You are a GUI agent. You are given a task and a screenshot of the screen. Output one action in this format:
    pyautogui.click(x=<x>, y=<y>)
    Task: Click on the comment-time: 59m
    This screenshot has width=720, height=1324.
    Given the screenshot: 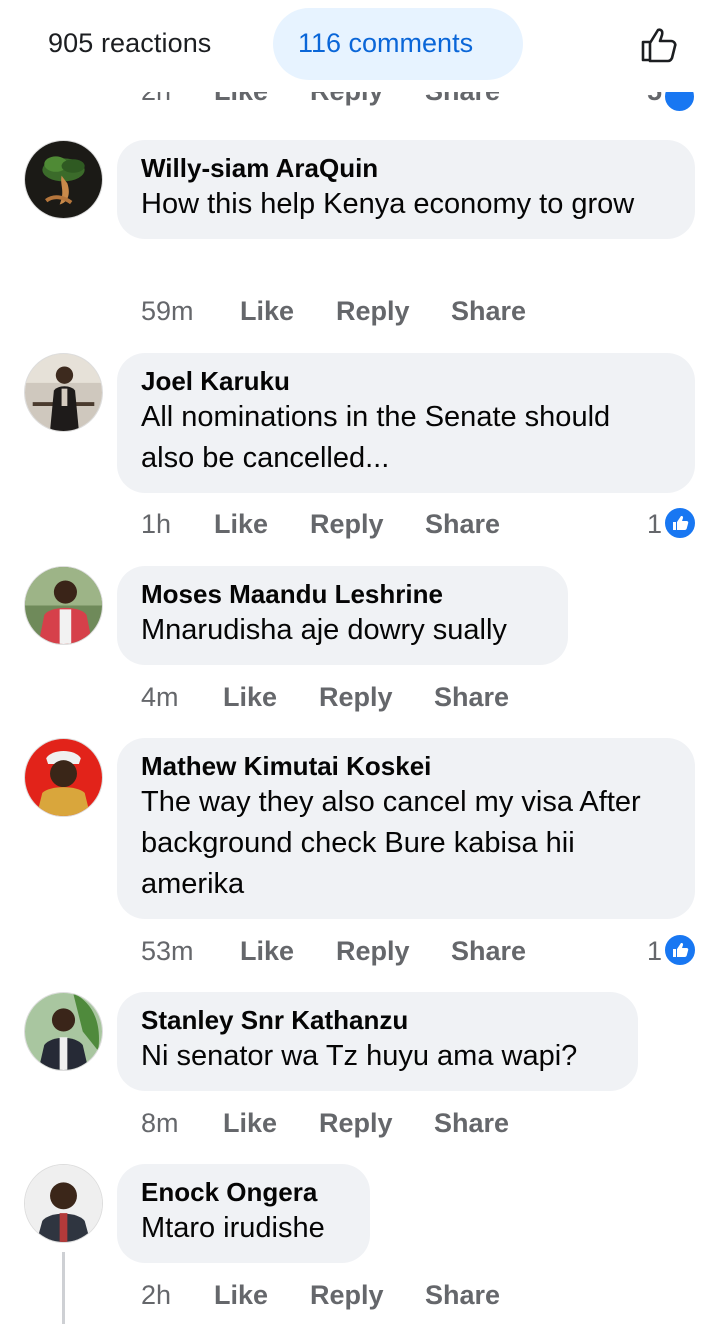 What is the action you would take?
    pyautogui.click(x=167, y=311)
    